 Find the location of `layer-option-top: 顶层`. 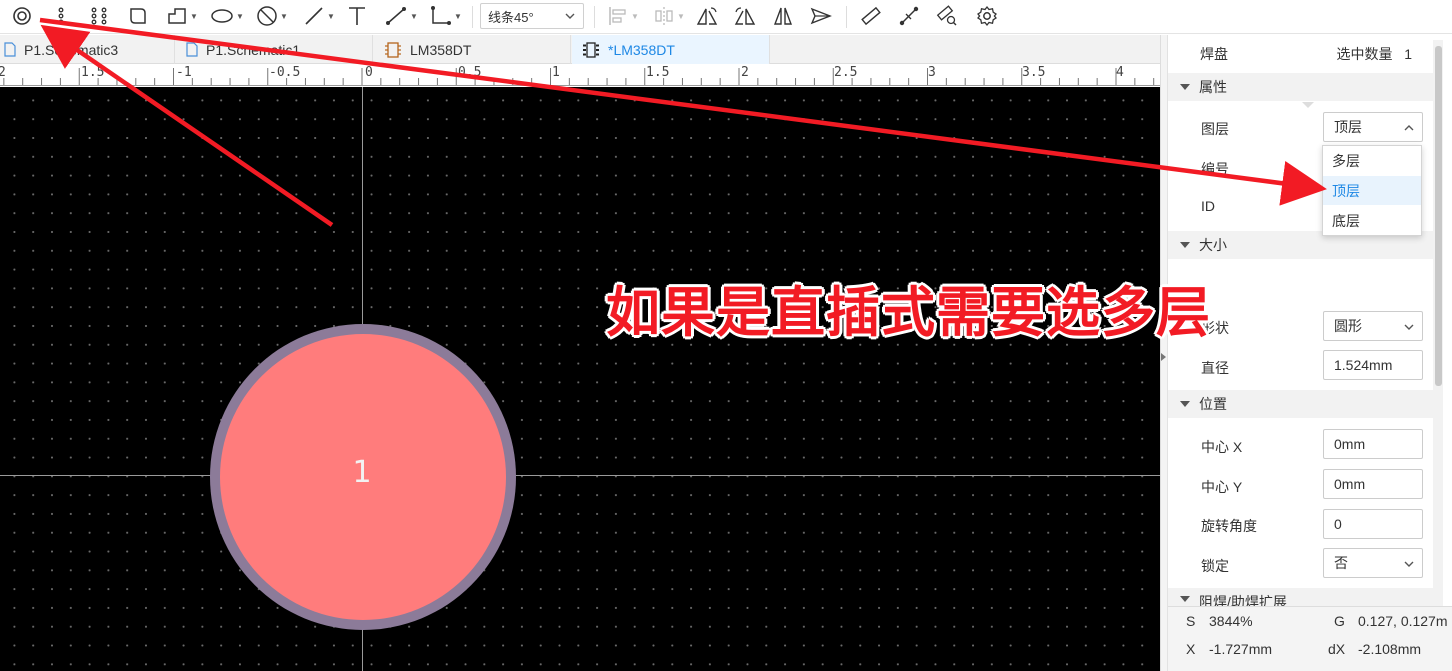

layer-option-top: 顶层 is located at coordinates (1372, 190).